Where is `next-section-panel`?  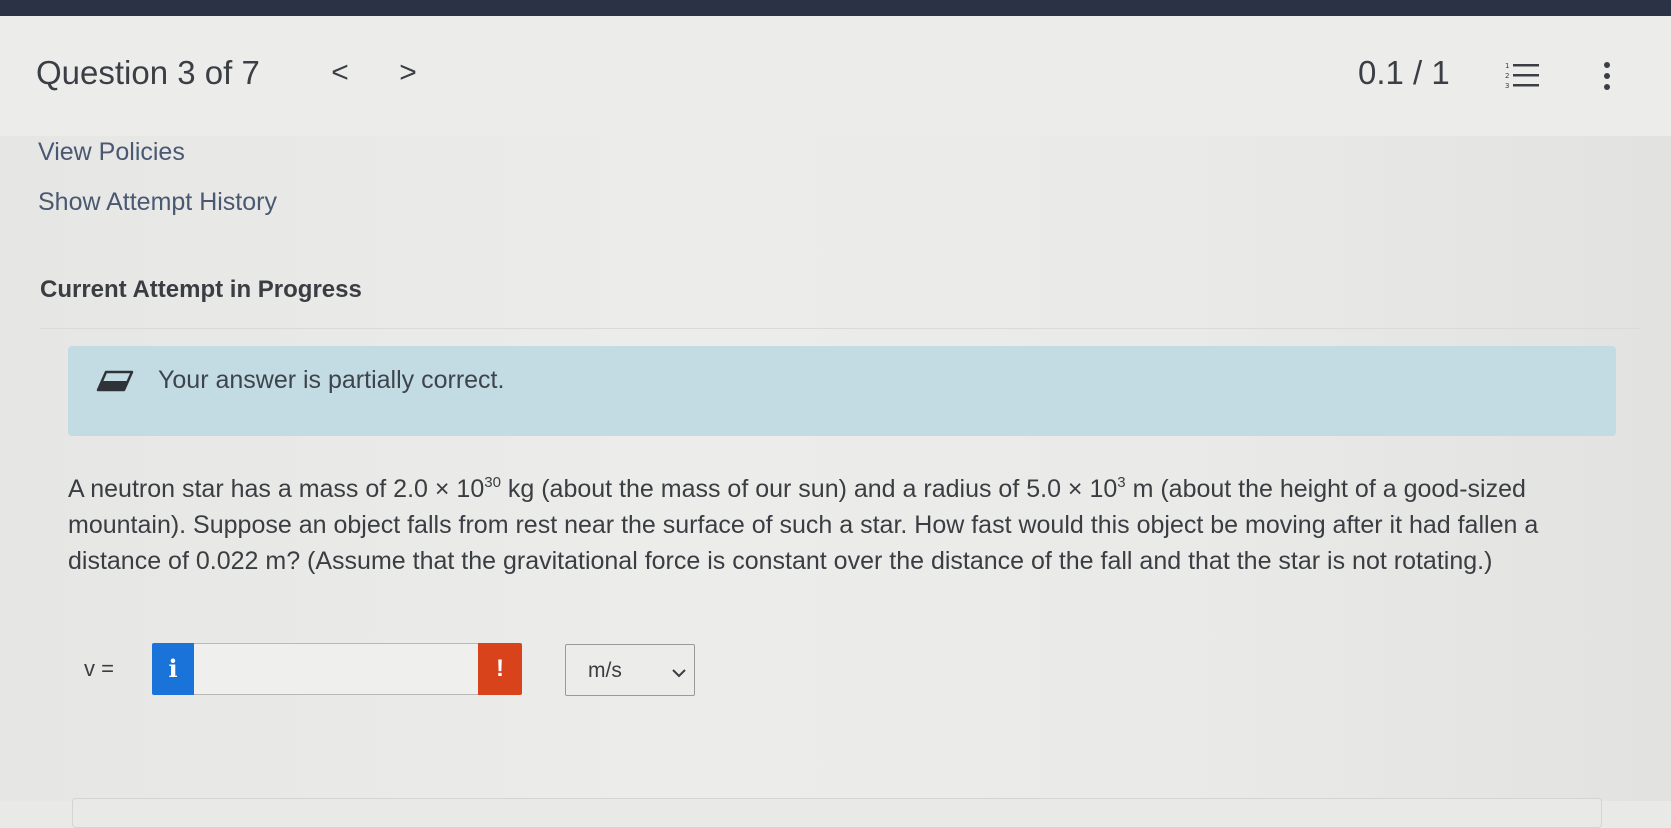 next-section-panel is located at coordinates (837, 813).